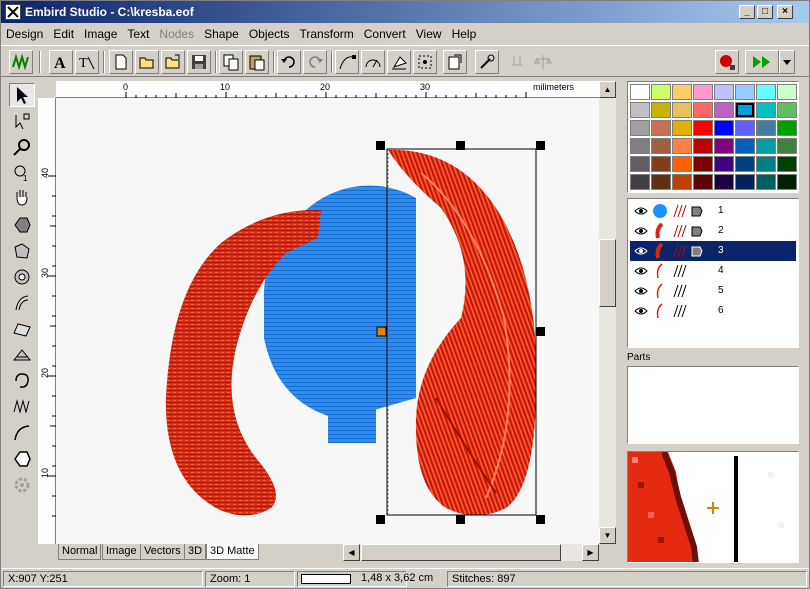 This screenshot has width=810, height=589. What do you see at coordinates (22, 329) in the screenshot?
I see `fill-wave-icon` at bounding box center [22, 329].